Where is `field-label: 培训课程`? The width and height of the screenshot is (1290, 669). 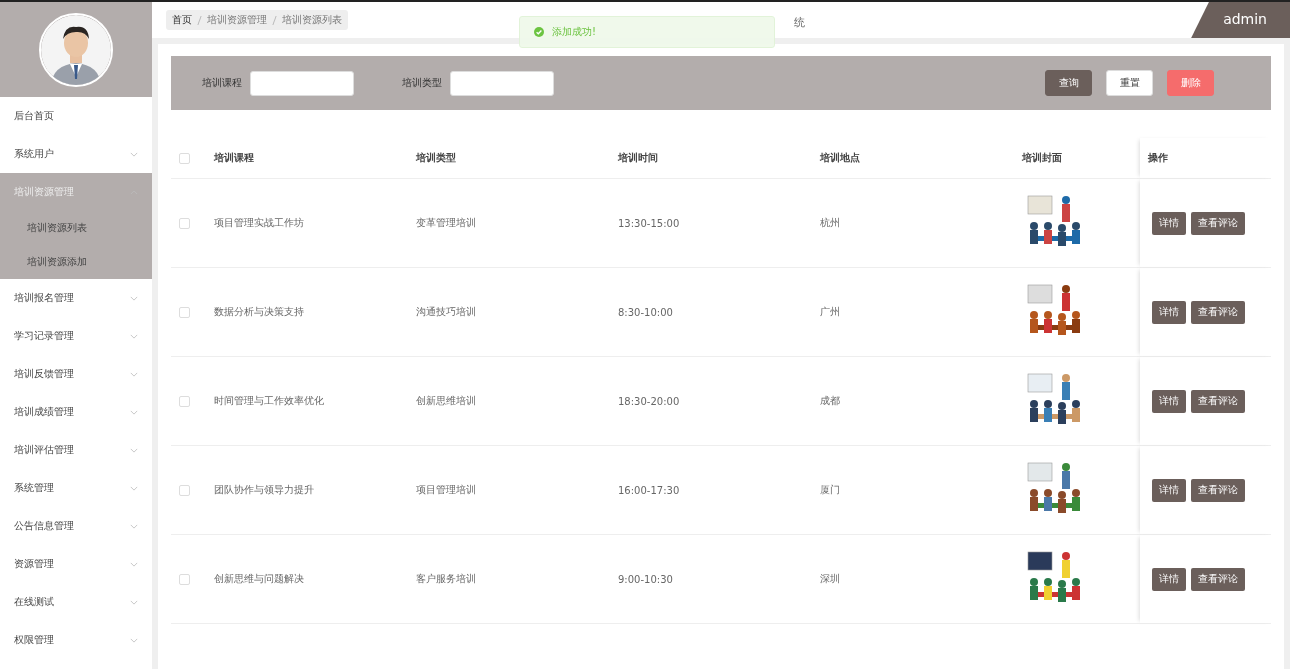
field-label: 培训课程 is located at coordinates (222, 83).